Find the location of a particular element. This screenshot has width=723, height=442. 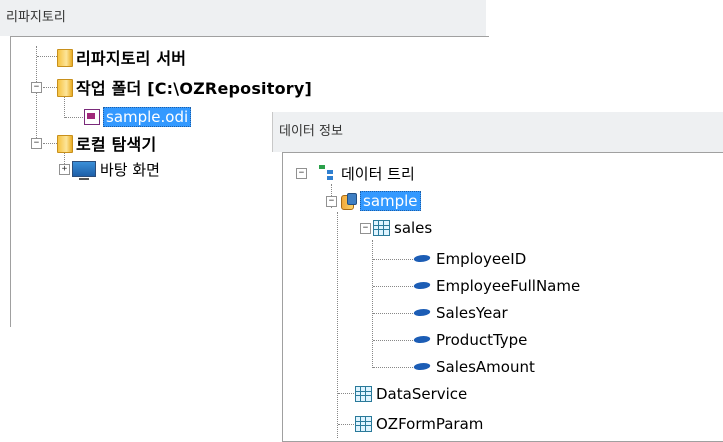

tree-item-label: 바탕 화면 is located at coordinates (130, 169).